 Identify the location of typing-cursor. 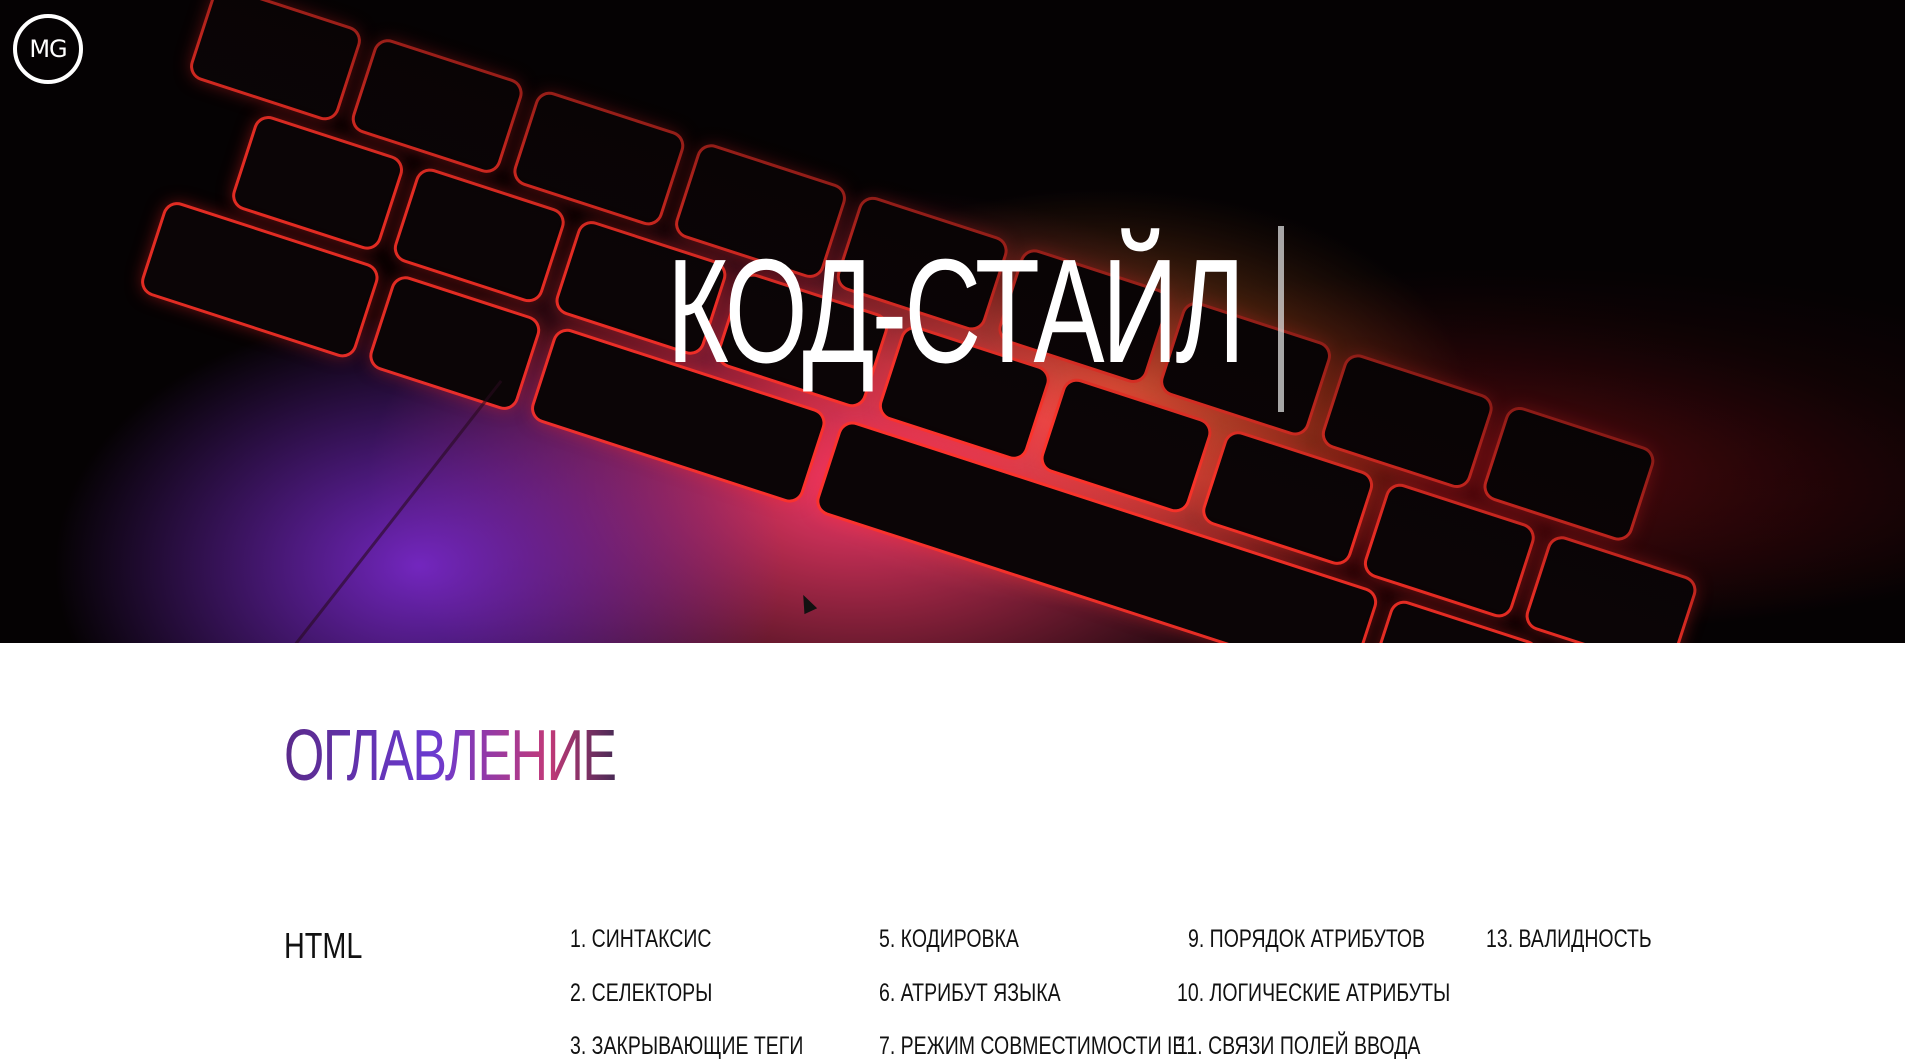
(1281, 319).